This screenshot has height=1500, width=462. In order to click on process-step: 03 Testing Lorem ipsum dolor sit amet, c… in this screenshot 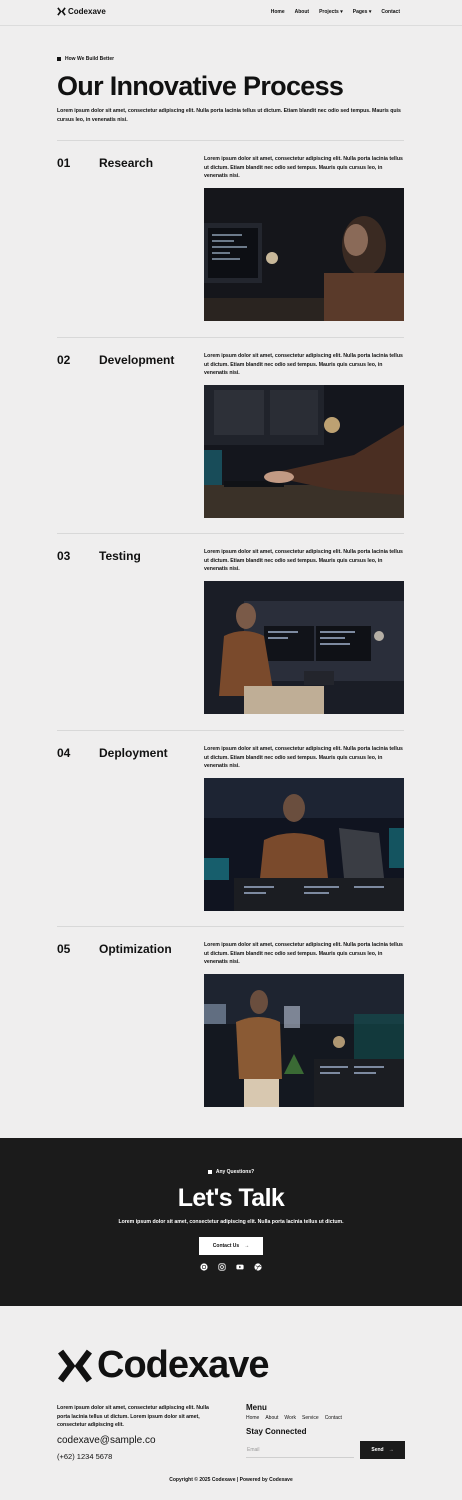, I will do `click(230, 631)`.